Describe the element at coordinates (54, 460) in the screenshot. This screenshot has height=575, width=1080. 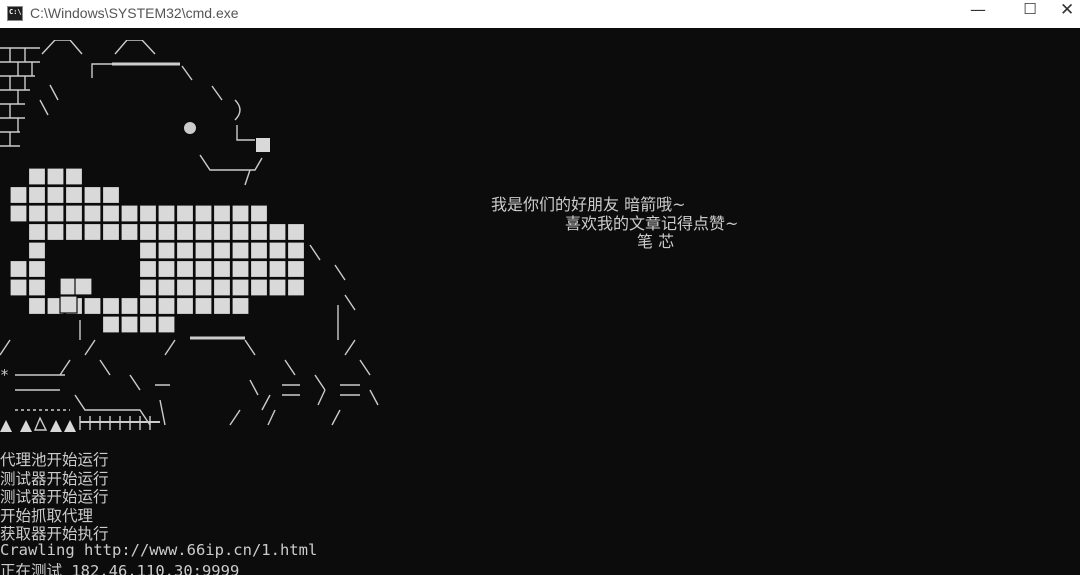
I see `log-line: 代理池开始运行` at that location.